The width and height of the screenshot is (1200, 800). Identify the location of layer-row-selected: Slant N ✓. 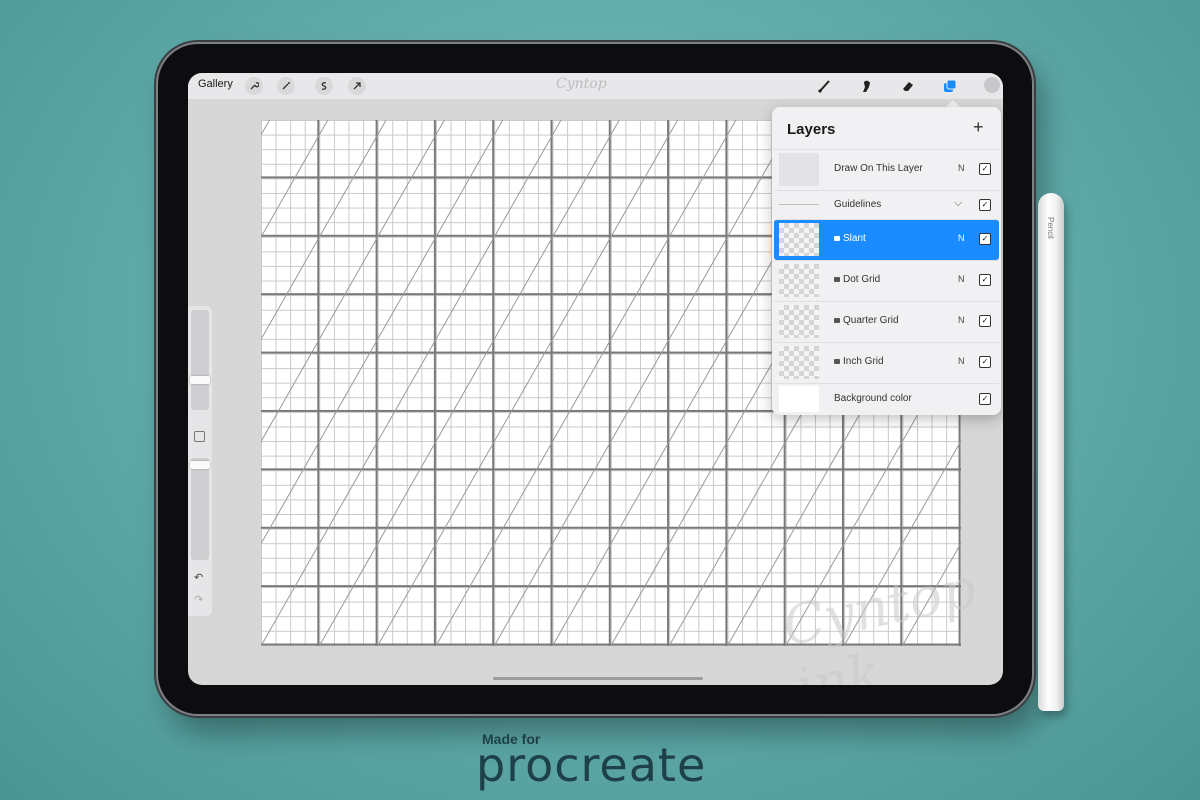
(886, 239).